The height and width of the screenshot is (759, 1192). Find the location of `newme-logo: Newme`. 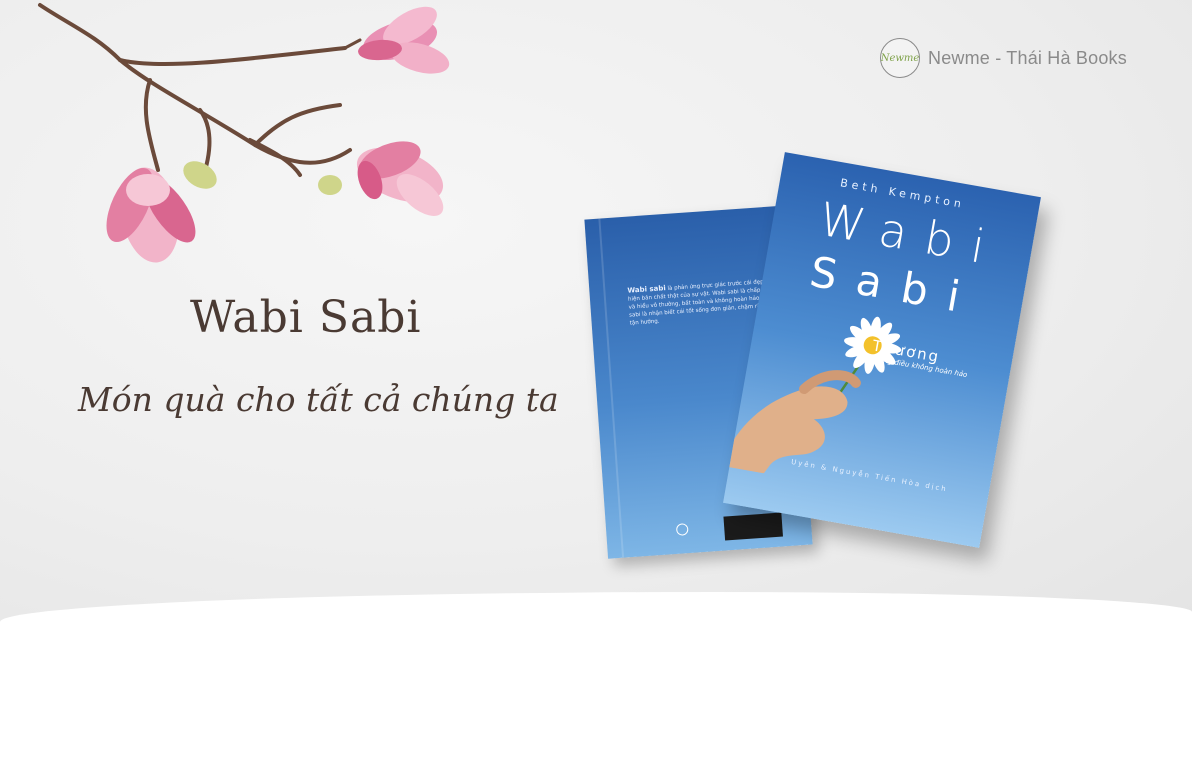

newme-logo: Newme is located at coordinates (900, 58).